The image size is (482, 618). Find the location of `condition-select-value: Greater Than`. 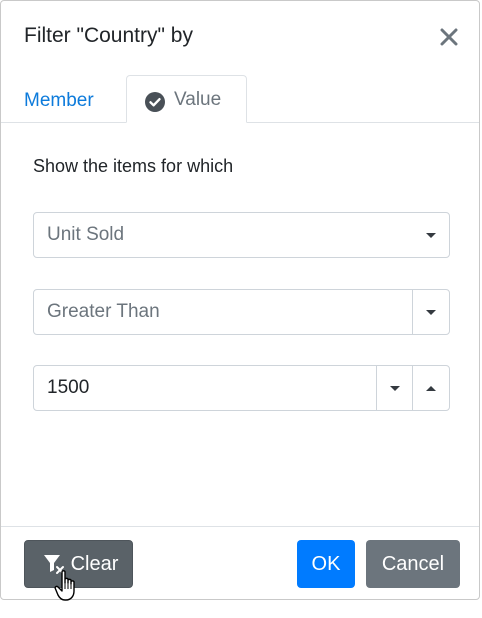

condition-select-value: Greater Than is located at coordinates (103, 311).